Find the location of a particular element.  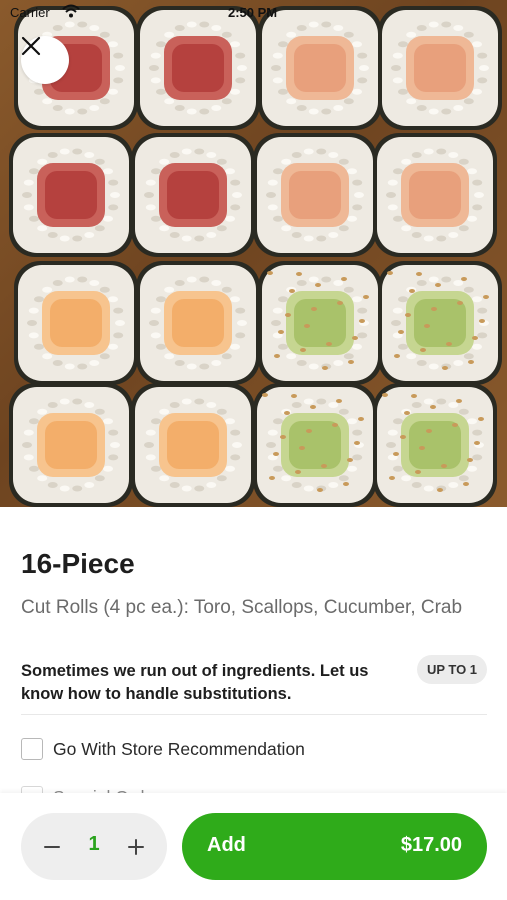

status-time: 2:50 PM is located at coordinates (253, 12).